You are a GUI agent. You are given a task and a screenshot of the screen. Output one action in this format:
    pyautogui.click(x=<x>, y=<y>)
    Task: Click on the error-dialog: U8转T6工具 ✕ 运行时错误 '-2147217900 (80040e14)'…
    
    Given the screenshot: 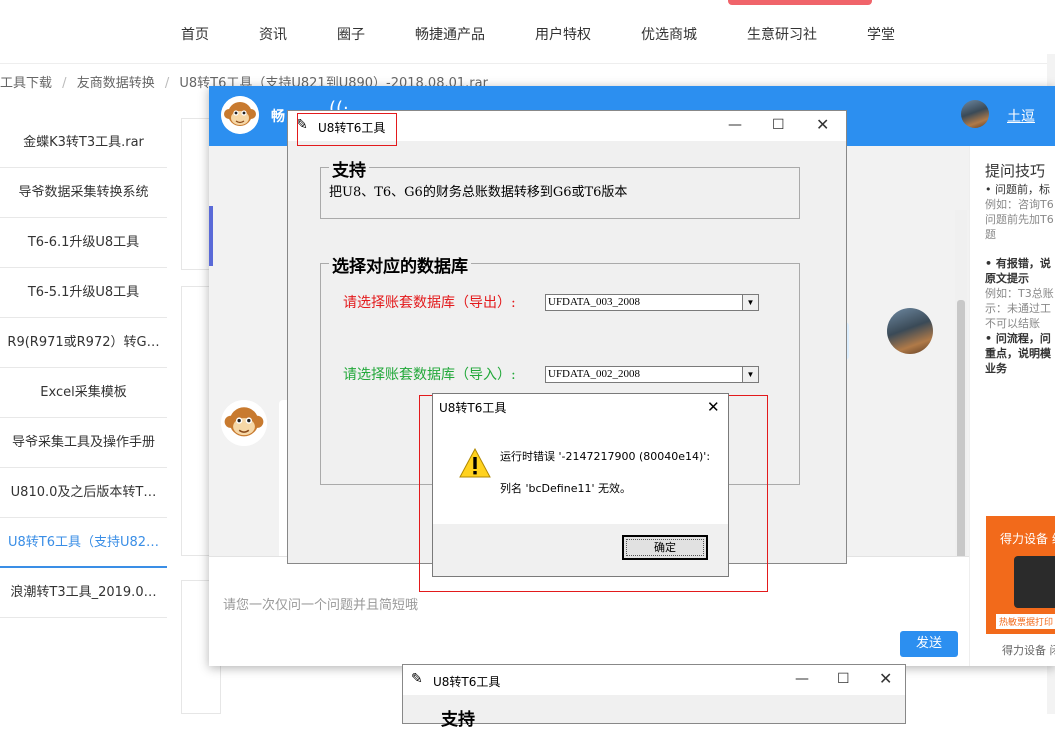 What is the action you would take?
    pyautogui.click(x=580, y=485)
    